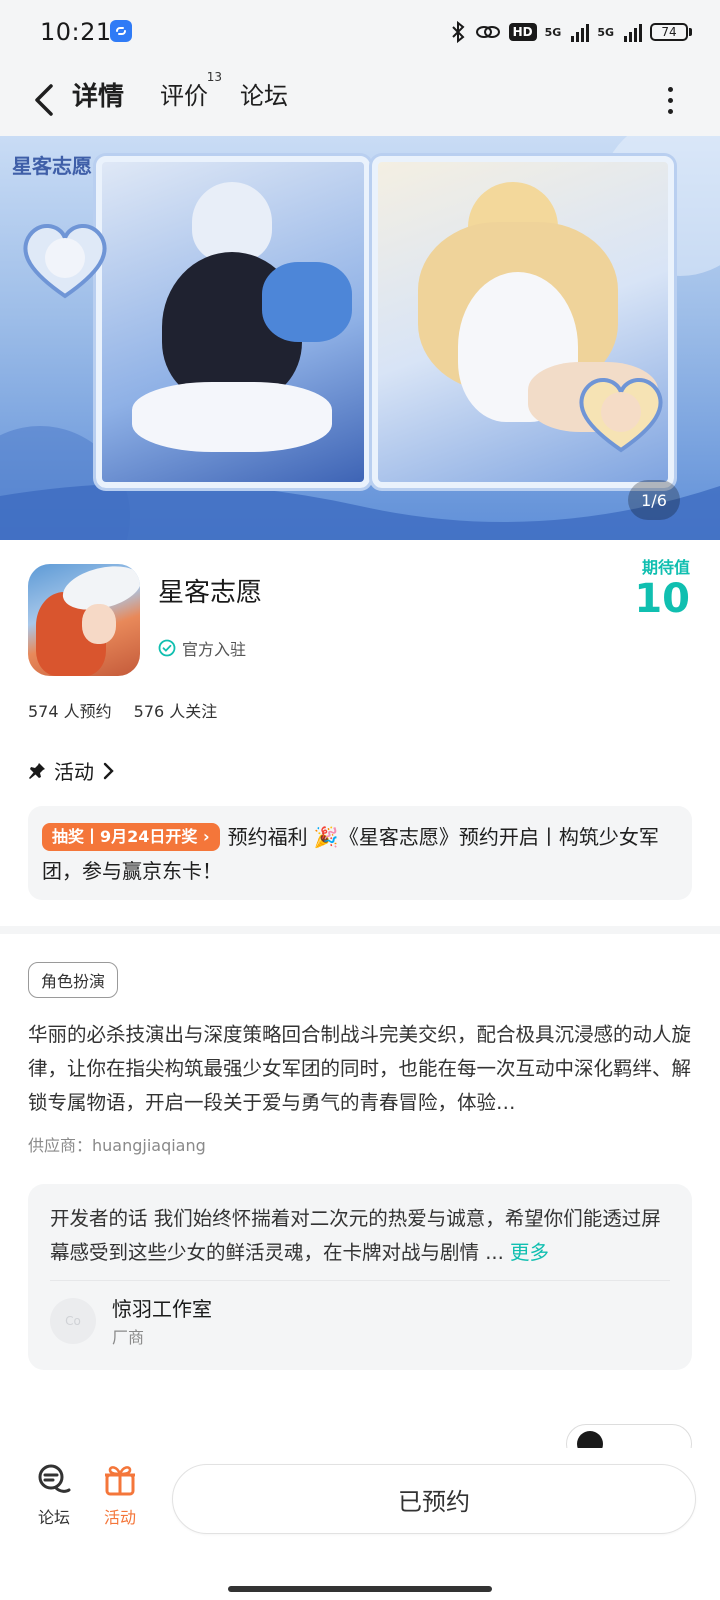 This screenshot has height=1600, width=720. I want to click on banner-character-card-left, so click(233, 322).